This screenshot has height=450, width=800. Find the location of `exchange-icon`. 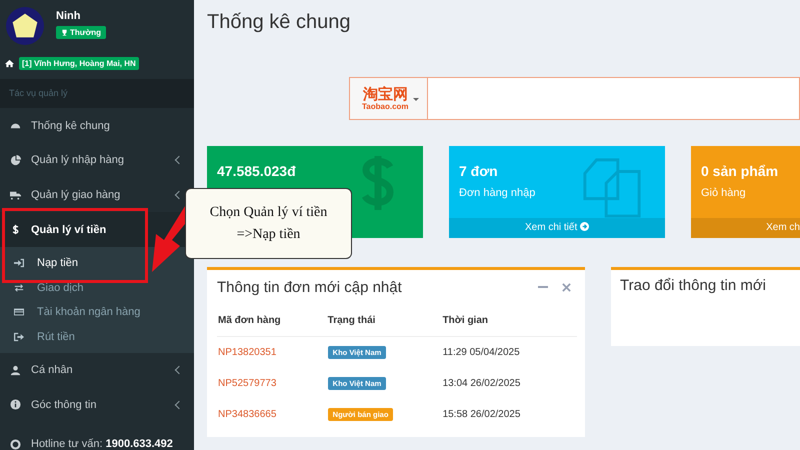

exchange-icon is located at coordinates (19, 287).